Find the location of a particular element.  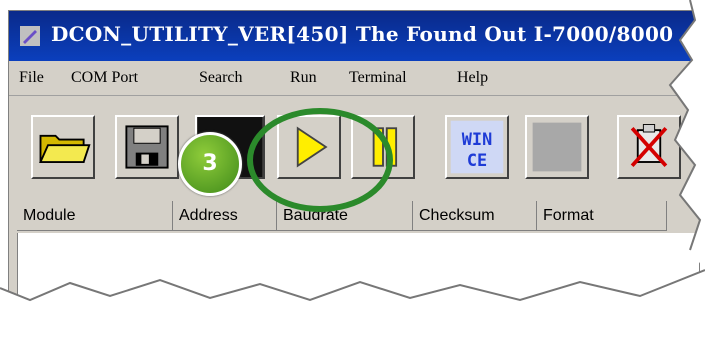

disconnect-icon is located at coordinates (649, 146).